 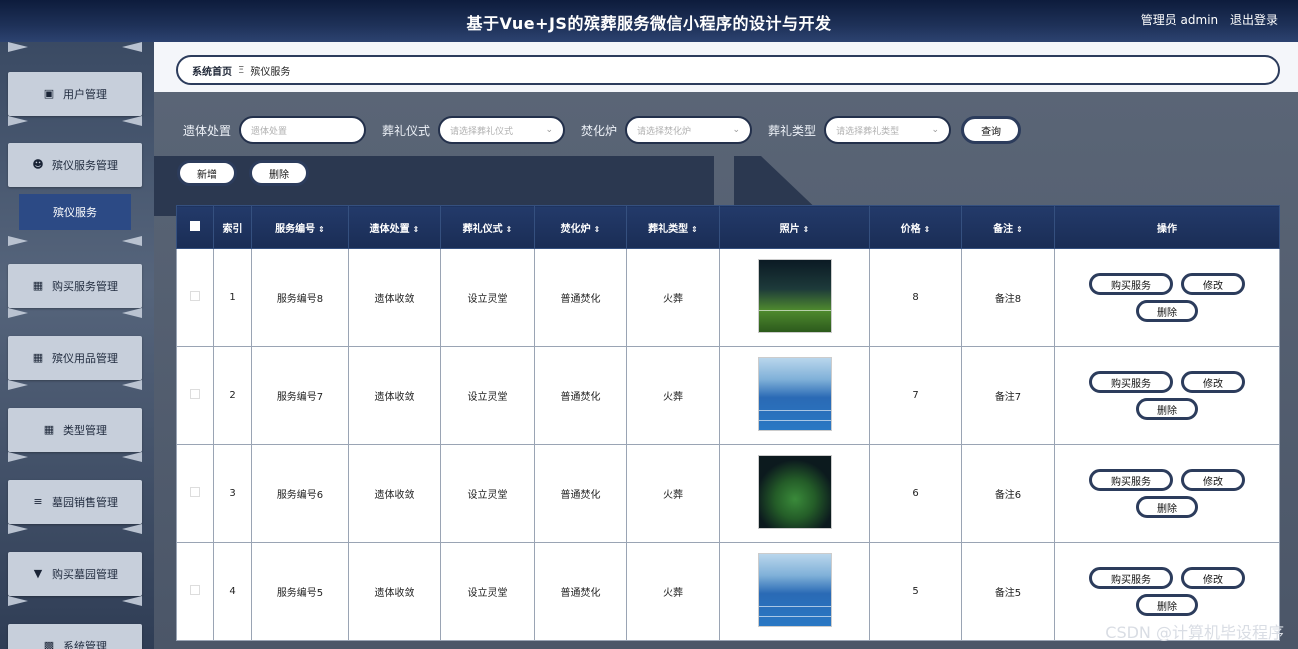 I want to click on sidebar-item-funeral-supplies-management: ▦ 殡仪用品管理, so click(x=75, y=358).